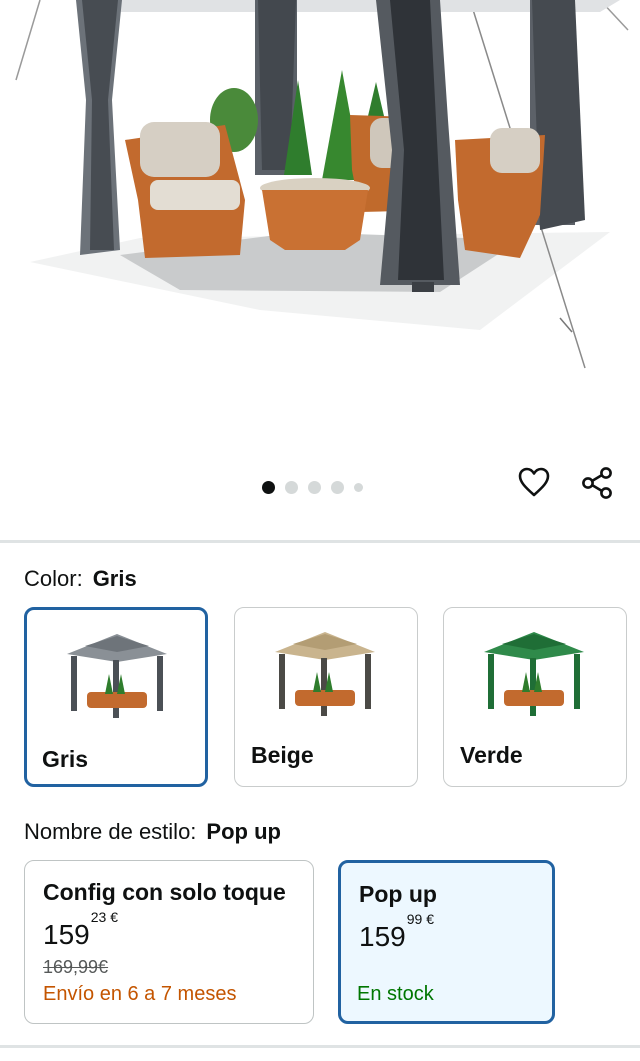 The height and width of the screenshot is (1061, 640). I want to click on style-option-popup: Pop up 15999 € En stock, so click(446, 942).